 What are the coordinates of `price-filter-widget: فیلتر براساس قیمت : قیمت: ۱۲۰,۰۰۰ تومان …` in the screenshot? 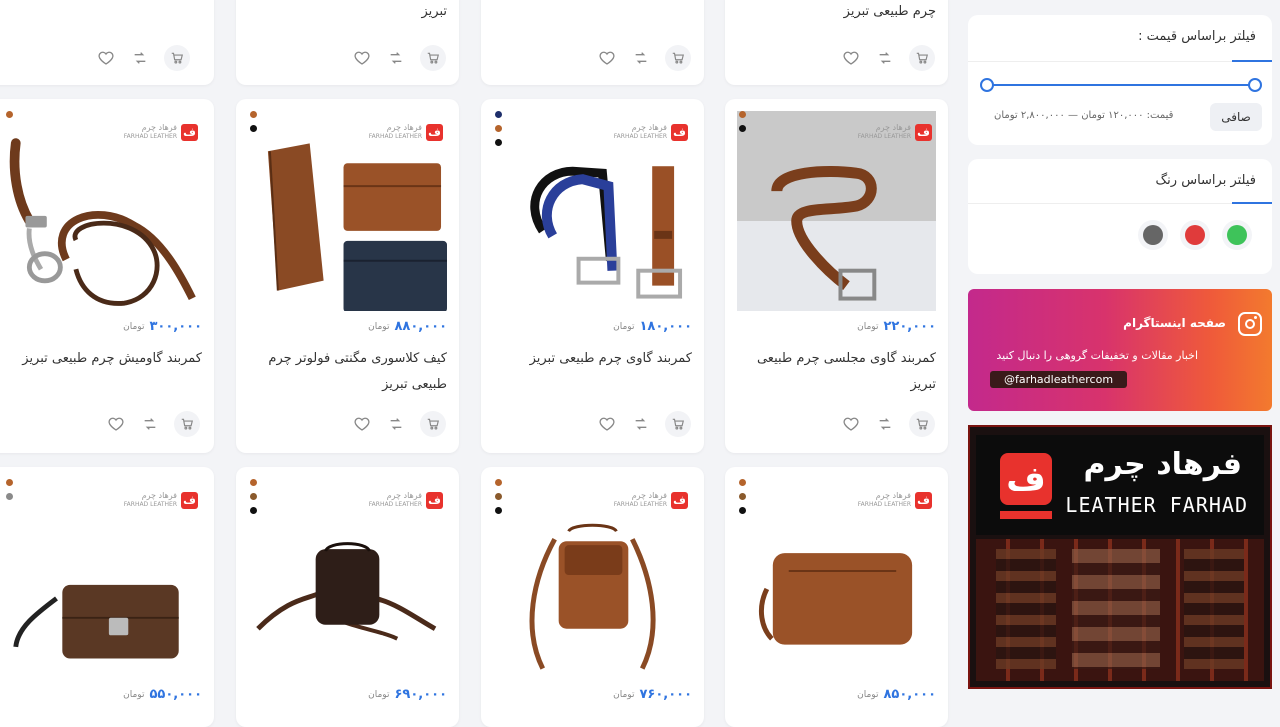 It's located at (1120, 80).